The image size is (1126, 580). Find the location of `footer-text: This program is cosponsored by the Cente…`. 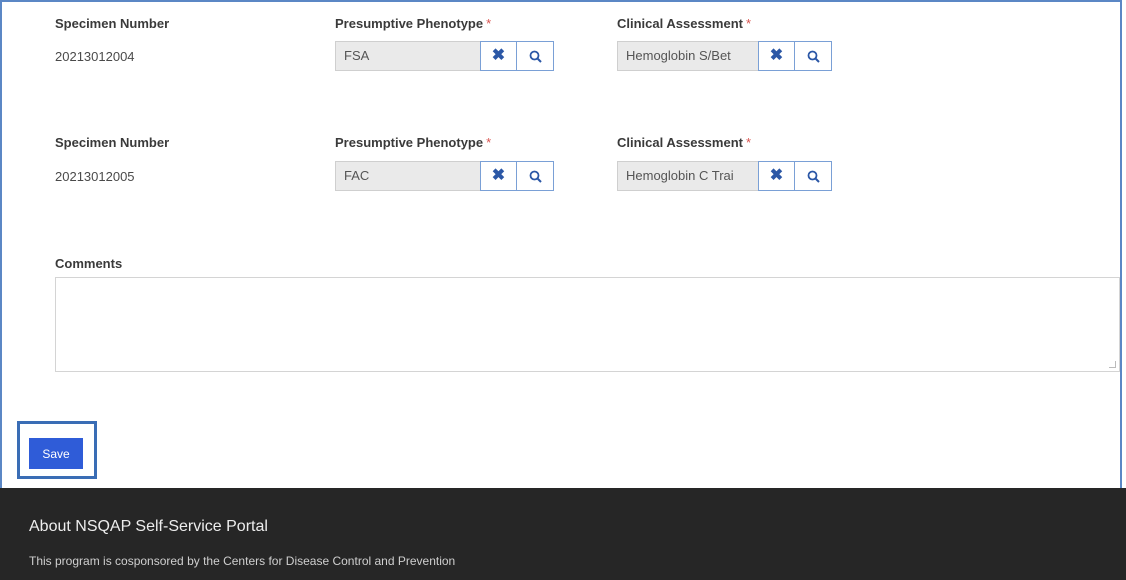

footer-text: This program is cosponsored by the Cente… is located at coordinates (242, 561).